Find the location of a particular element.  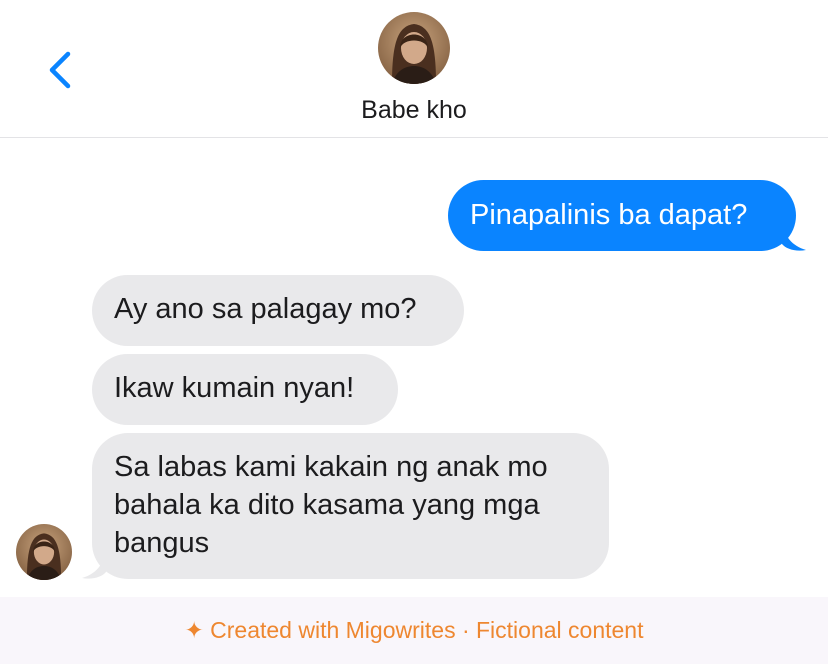

outgoing-bubble-tail is located at coordinates (794, 236).